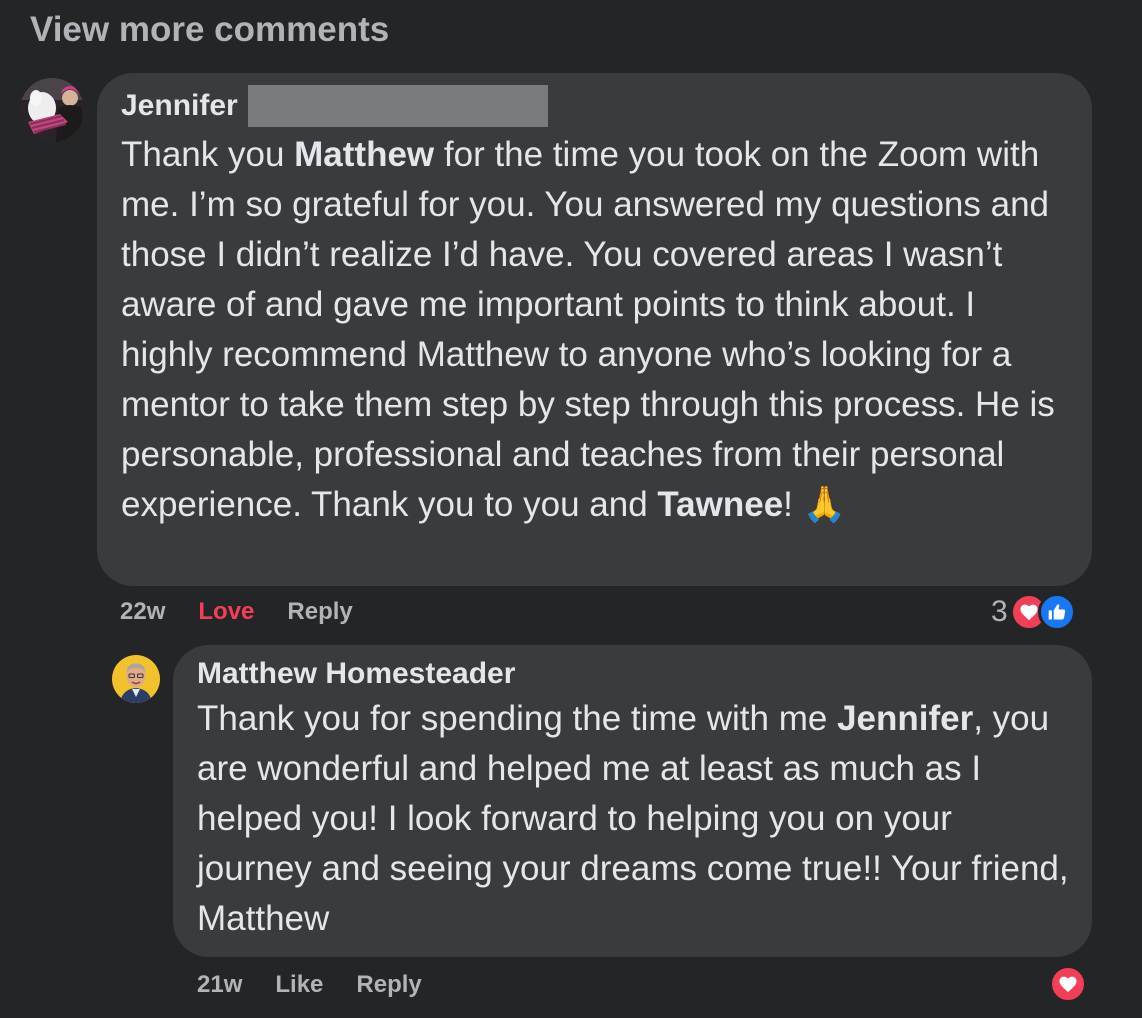 The height and width of the screenshot is (1018, 1142). What do you see at coordinates (596, 106) in the screenshot?
I see `comment-author-row: Jennifer` at bounding box center [596, 106].